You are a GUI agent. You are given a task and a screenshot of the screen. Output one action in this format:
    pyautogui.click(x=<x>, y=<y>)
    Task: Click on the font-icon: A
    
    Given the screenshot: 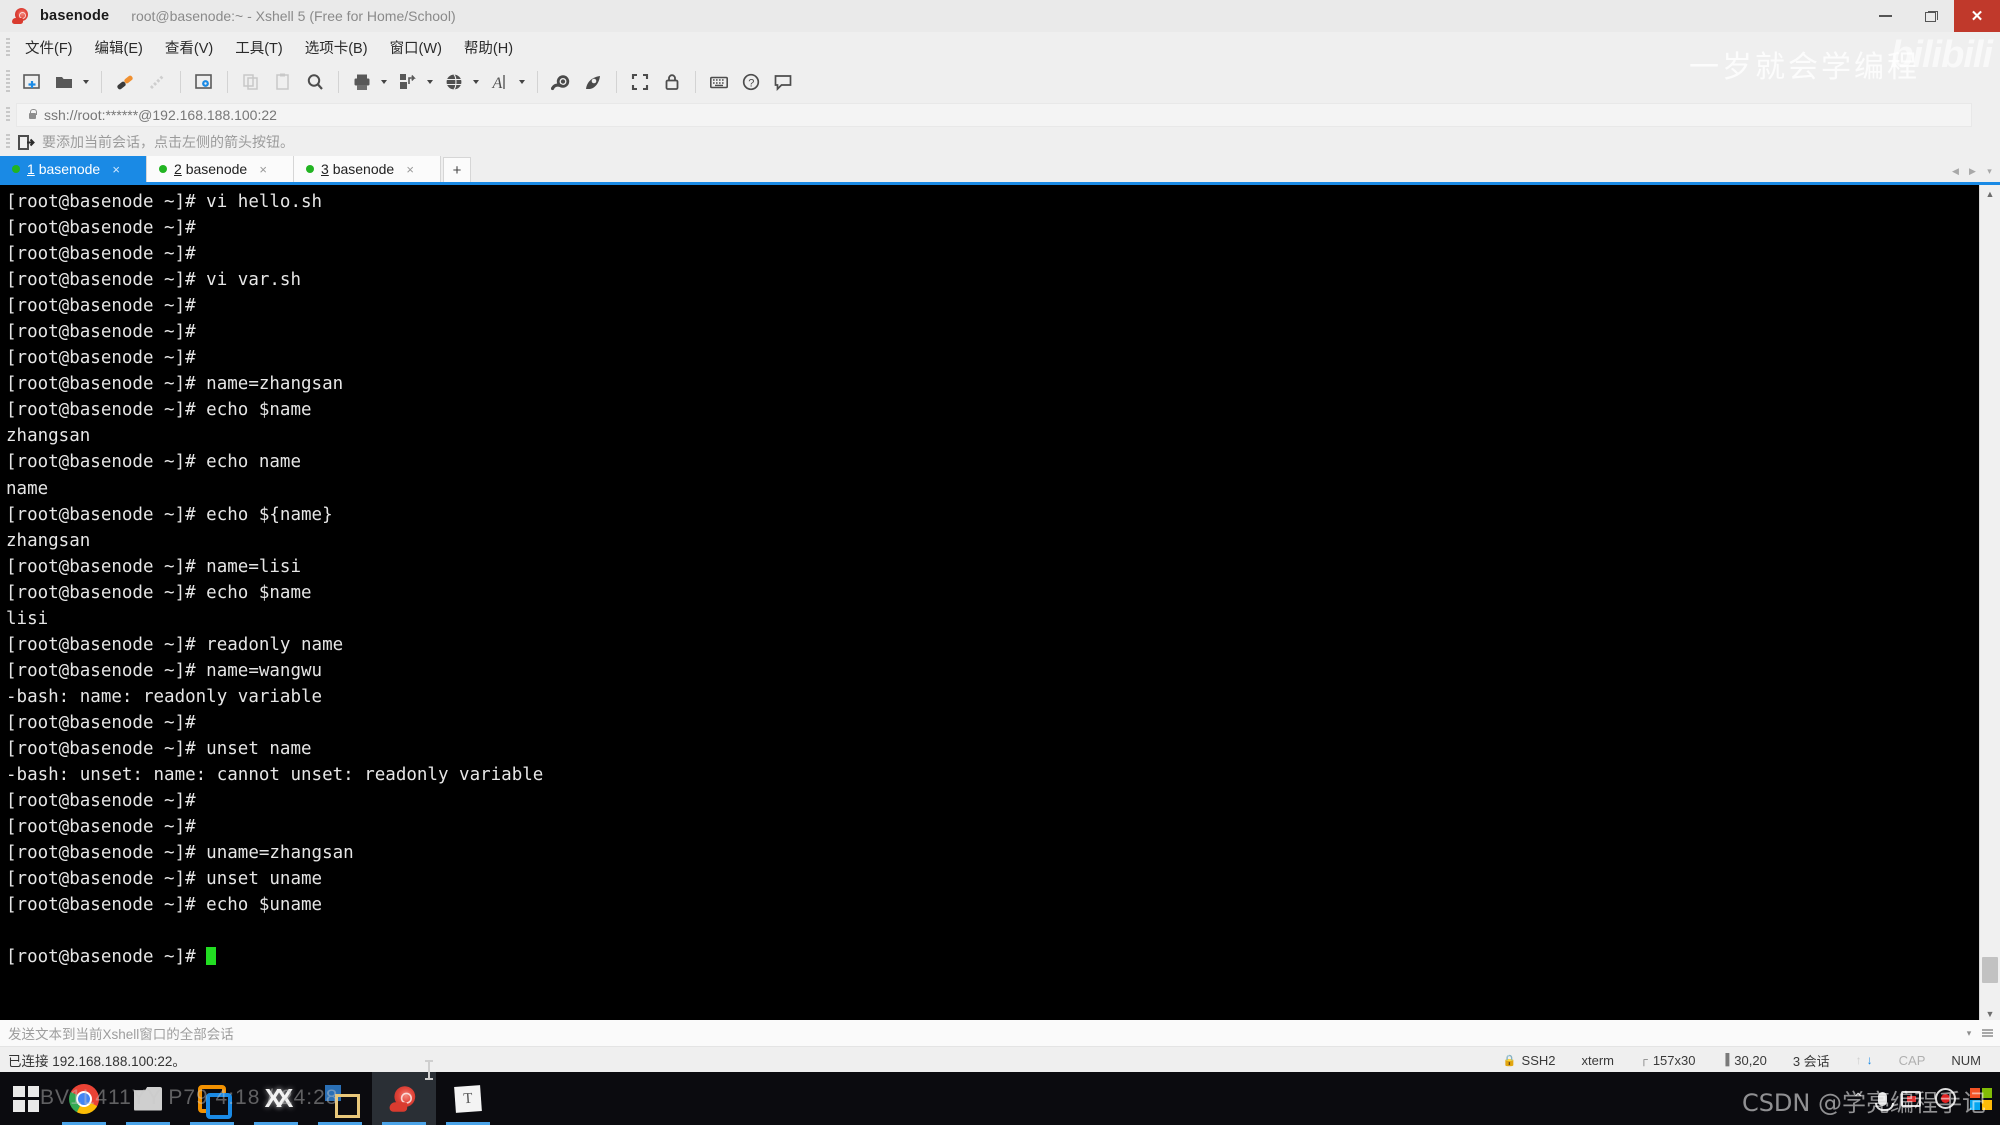 What is the action you would take?
    pyautogui.click(x=500, y=82)
    